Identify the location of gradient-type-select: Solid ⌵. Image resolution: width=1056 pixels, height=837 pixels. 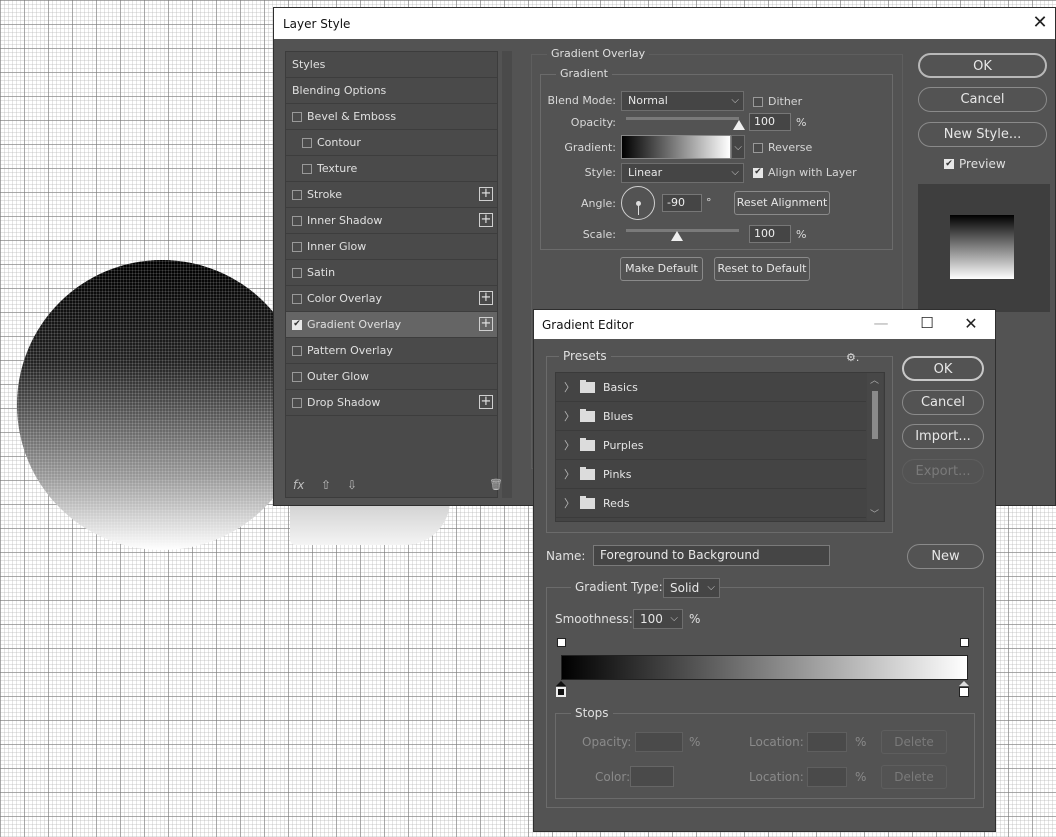
(691, 588).